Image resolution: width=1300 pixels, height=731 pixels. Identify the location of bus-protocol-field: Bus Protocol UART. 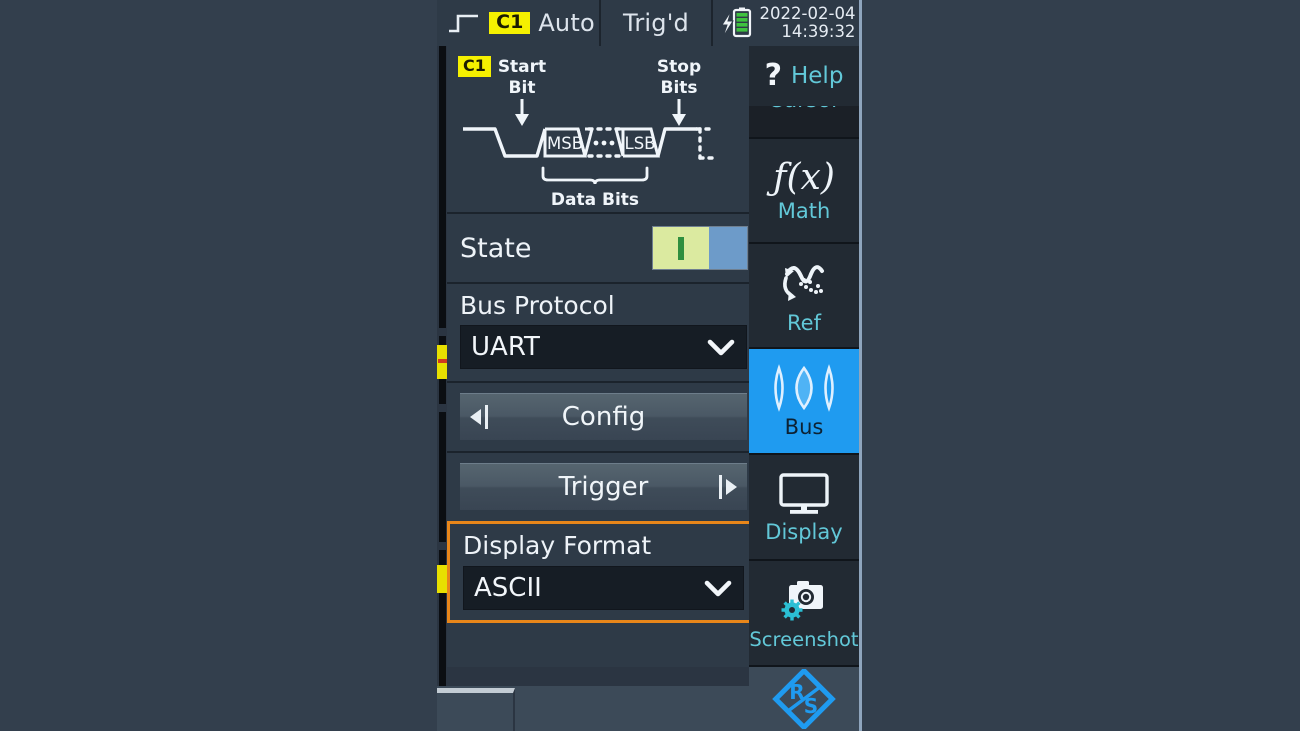
(603, 333).